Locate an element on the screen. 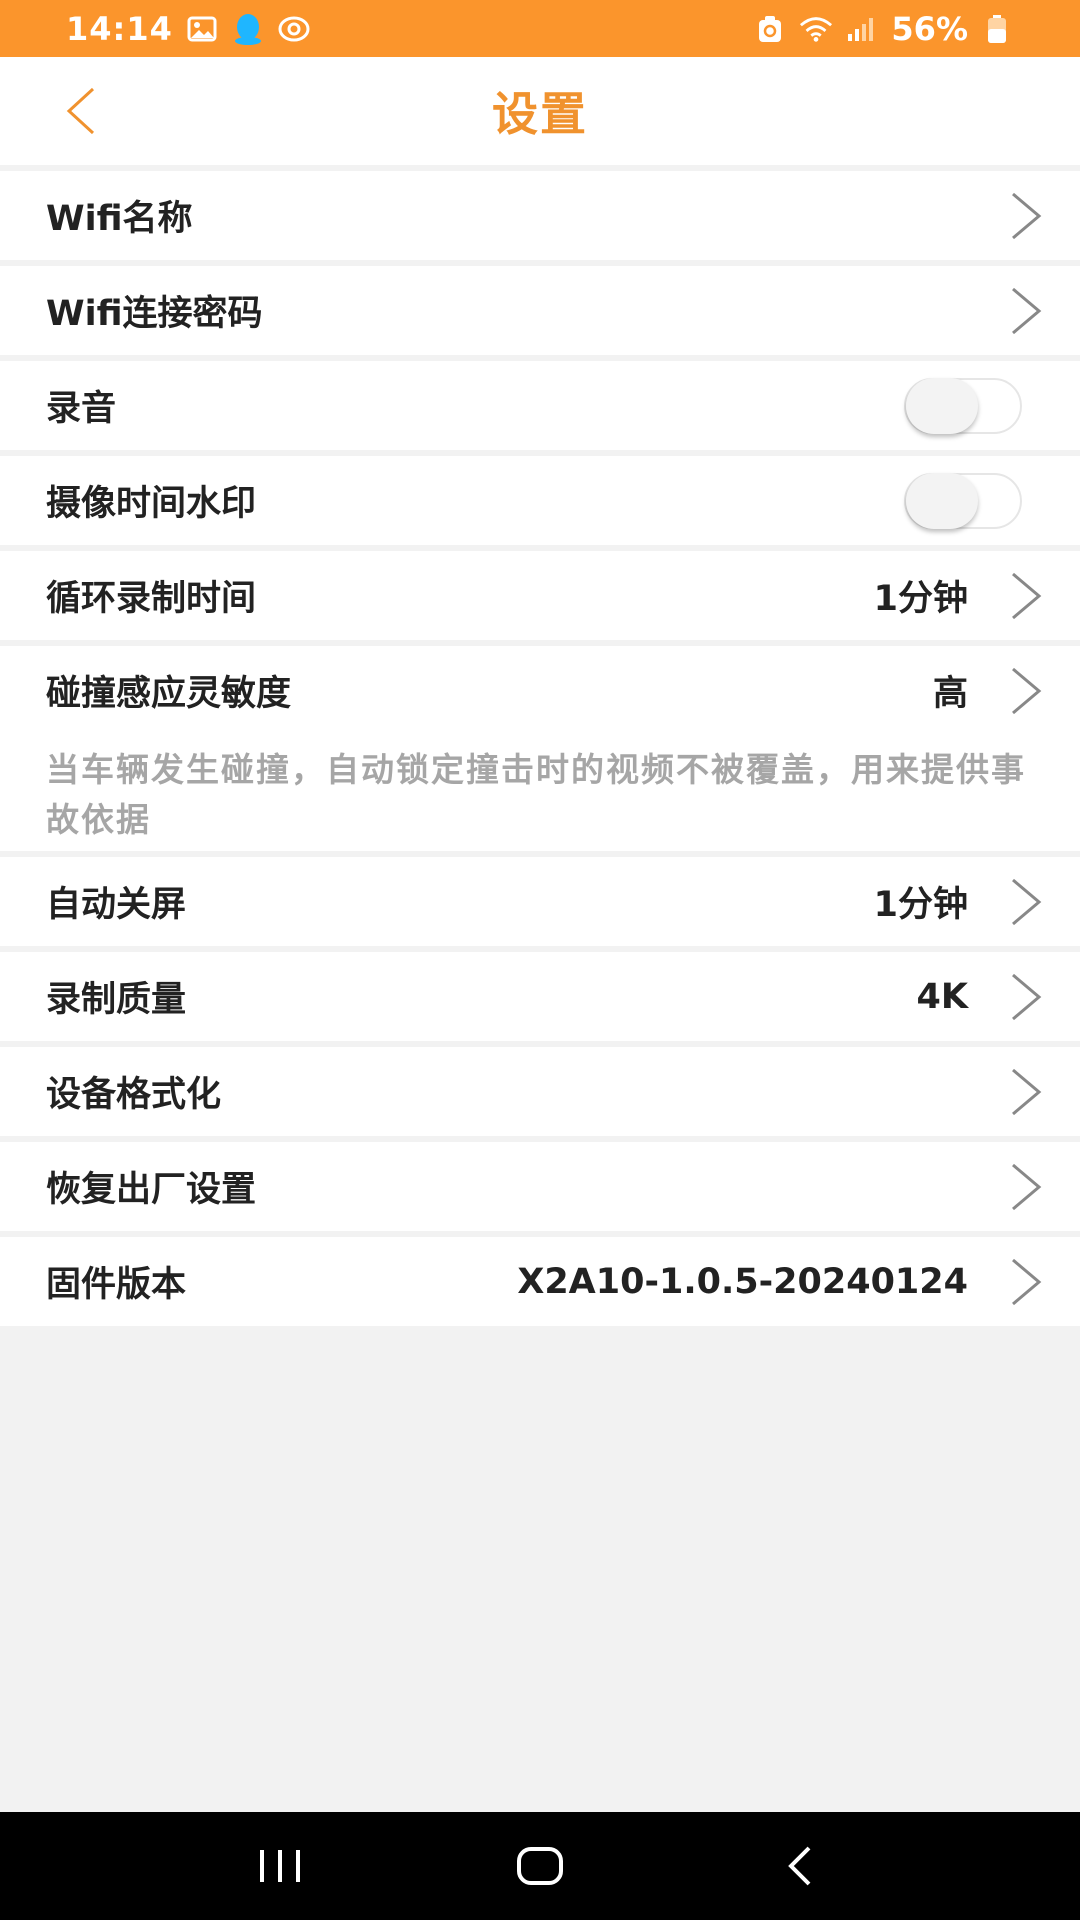 The height and width of the screenshot is (1920, 1080). setting-label: 录制质量 is located at coordinates (116, 1000).